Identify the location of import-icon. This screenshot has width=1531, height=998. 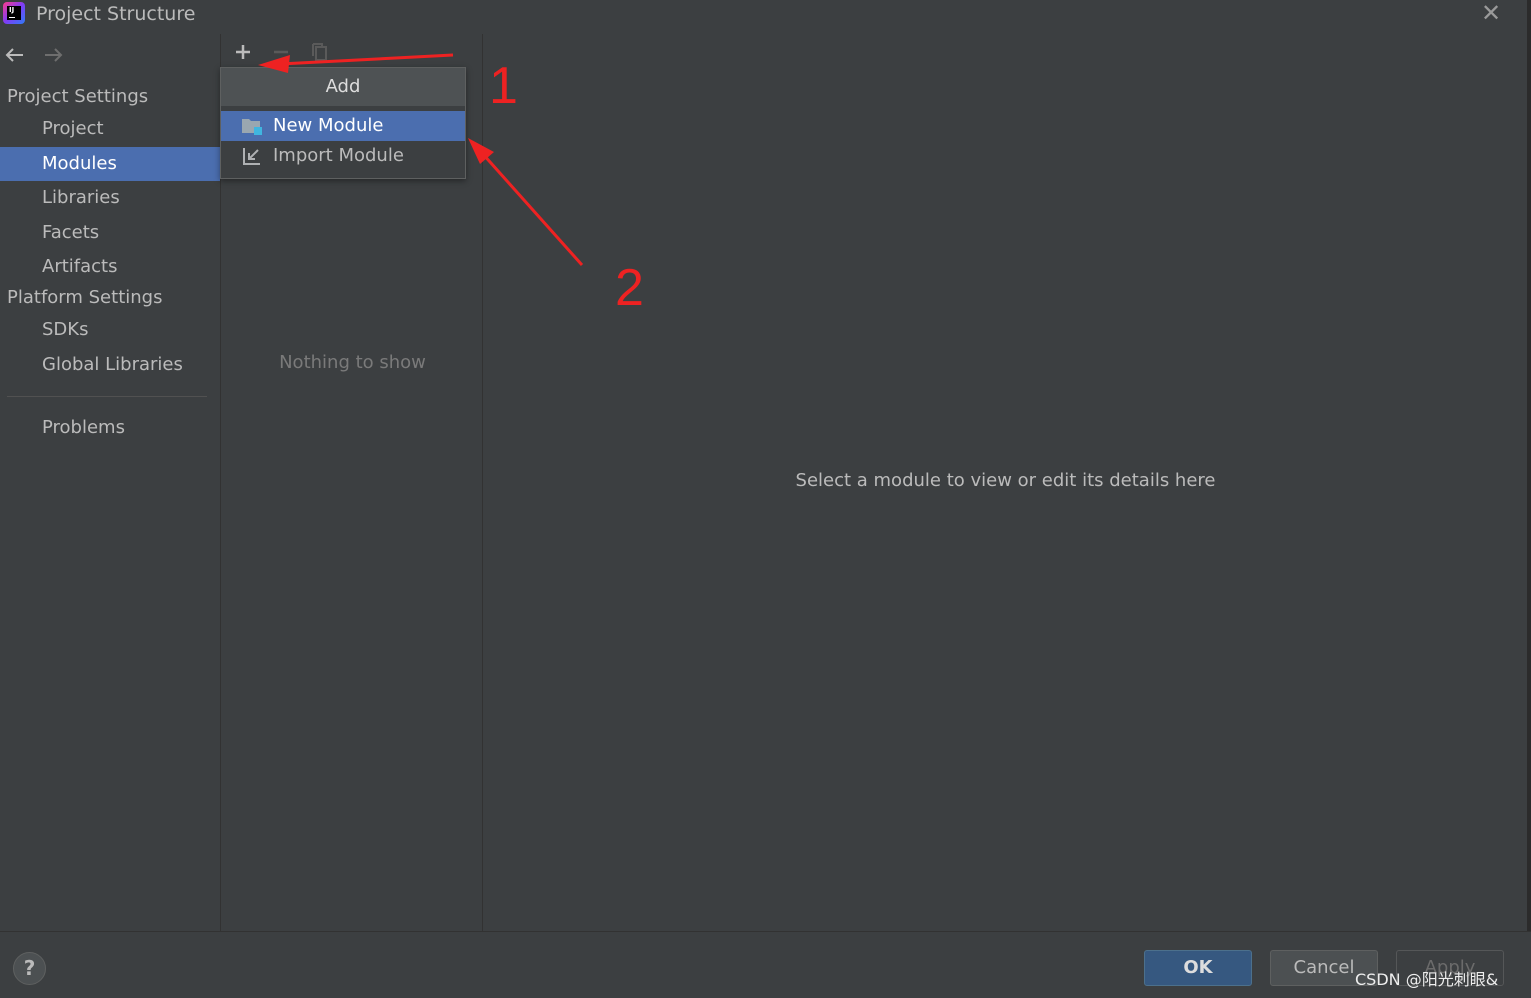
(251, 156).